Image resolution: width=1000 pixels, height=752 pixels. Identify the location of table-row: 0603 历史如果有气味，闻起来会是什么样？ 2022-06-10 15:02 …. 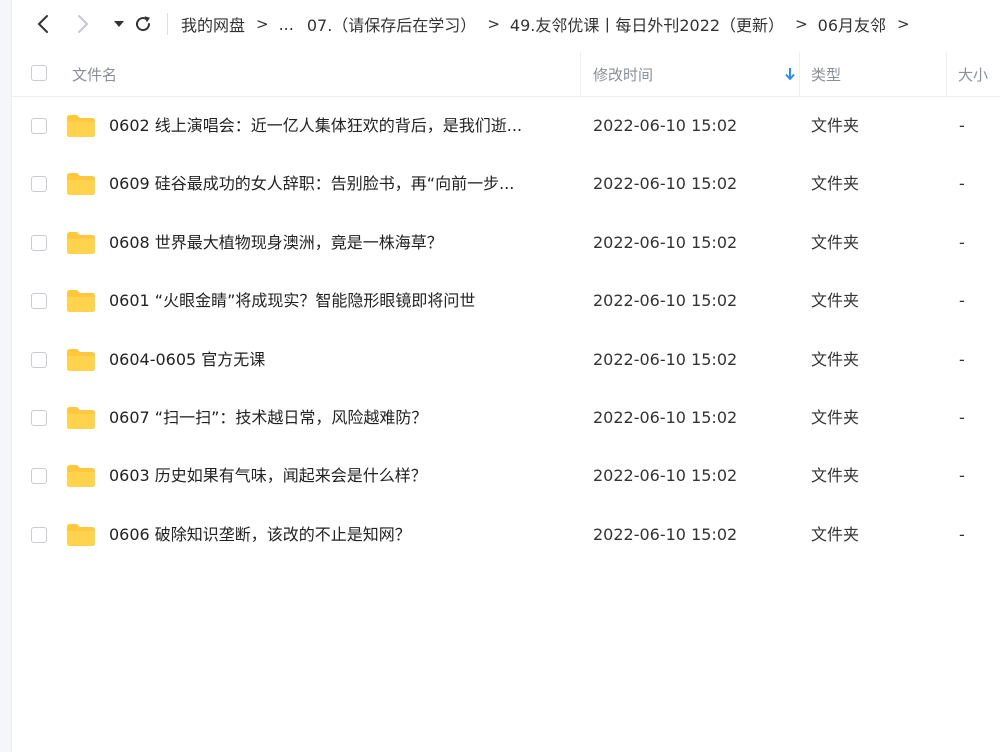
(505, 476).